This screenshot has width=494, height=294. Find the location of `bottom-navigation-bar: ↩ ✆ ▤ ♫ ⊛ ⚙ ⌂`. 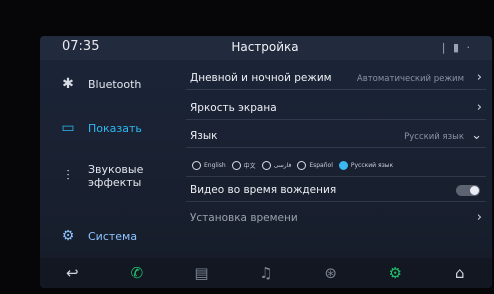

bottom-navigation-bar: ↩ ✆ ▤ ♫ ⊛ ⚙ ⌂ is located at coordinates (266, 273).